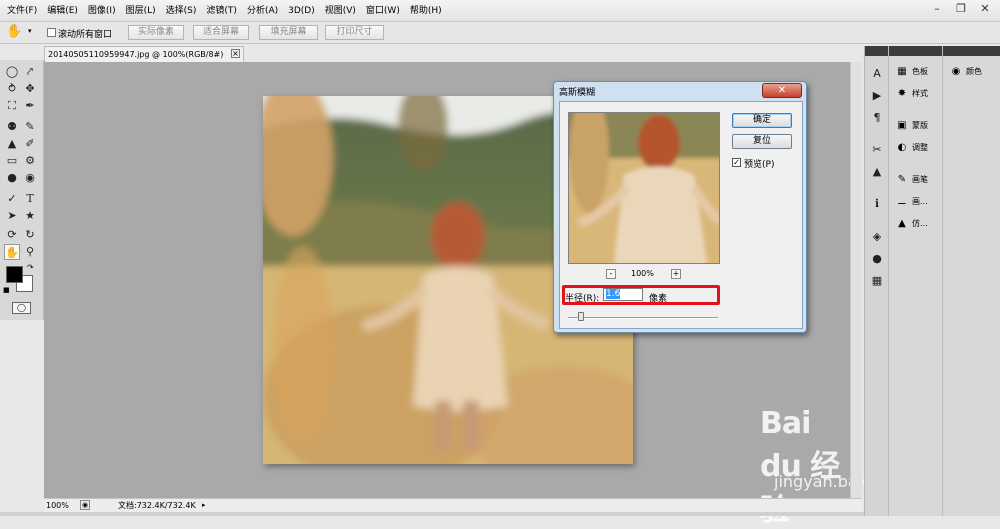  Describe the element at coordinates (51, 32) in the screenshot. I see `scroll-all-checkbox` at that location.